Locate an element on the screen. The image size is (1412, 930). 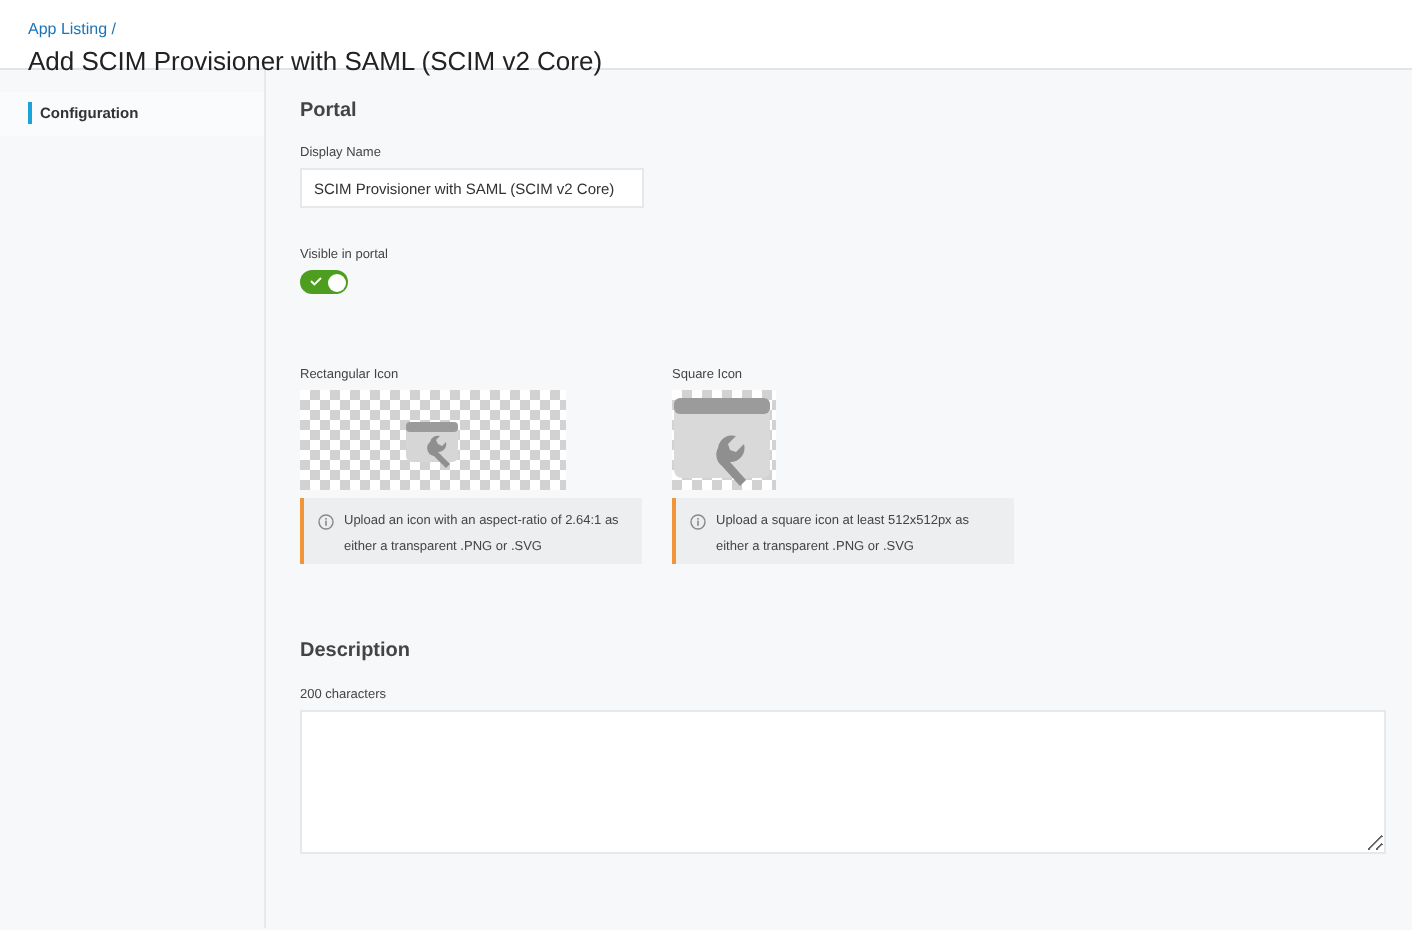
section-heading: Portal is located at coordinates (329, 111).